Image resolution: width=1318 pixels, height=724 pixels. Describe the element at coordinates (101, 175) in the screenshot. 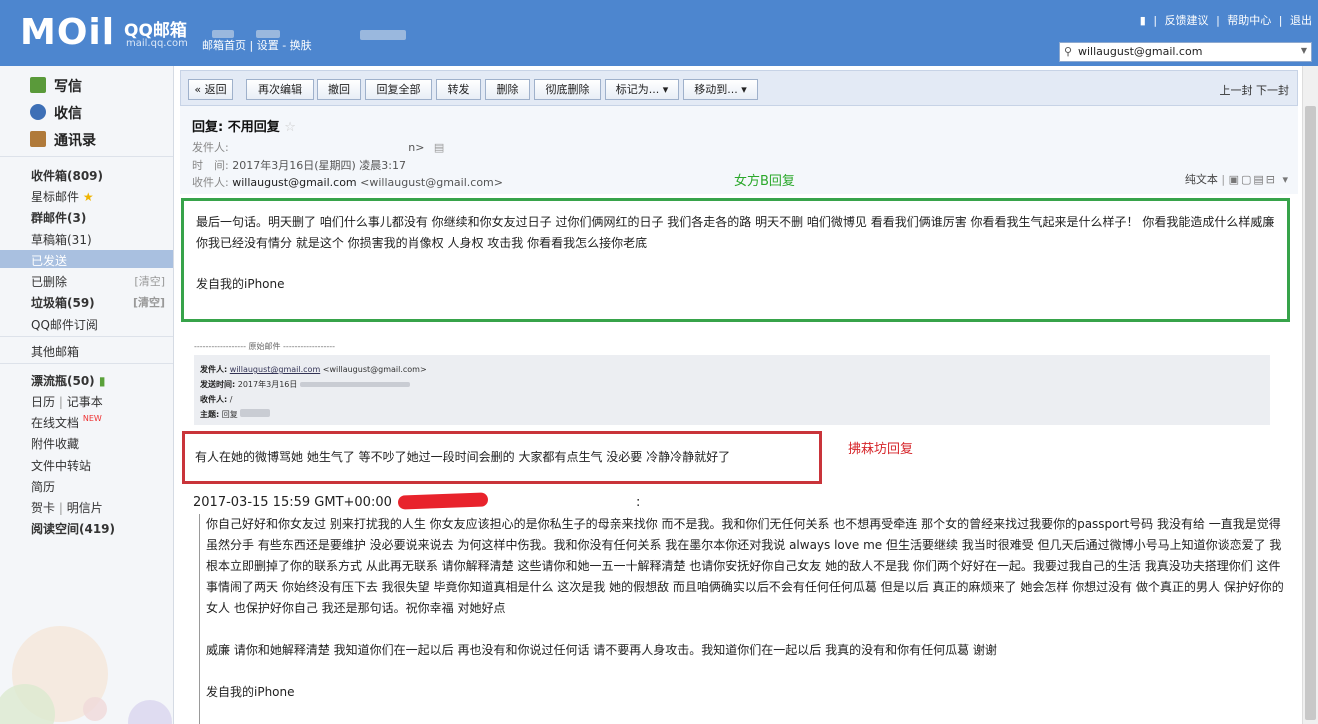

I see `folder-inbox: 收件箱(809)` at that location.